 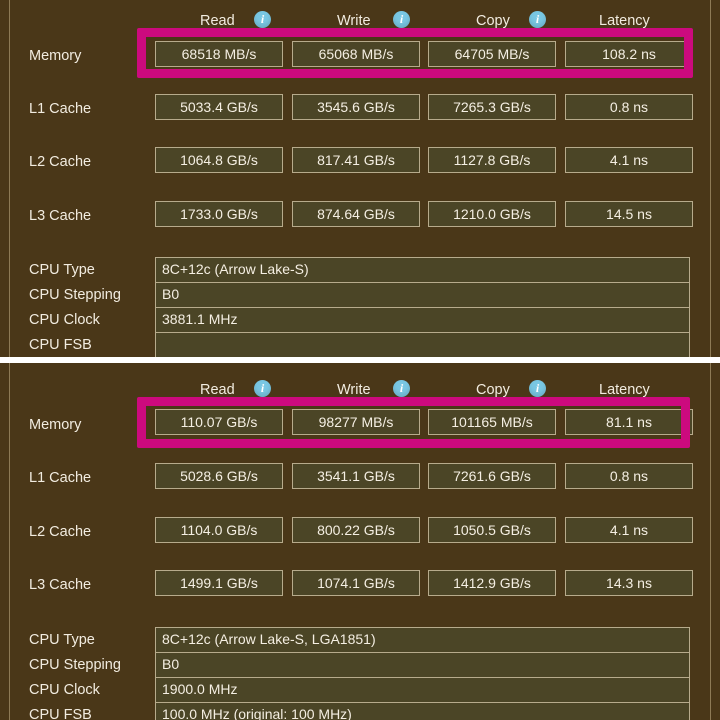 What do you see at coordinates (492, 214) in the screenshot?
I see `l3-copy-value: 1210.0 GB/s` at bounding box center [492, 214].